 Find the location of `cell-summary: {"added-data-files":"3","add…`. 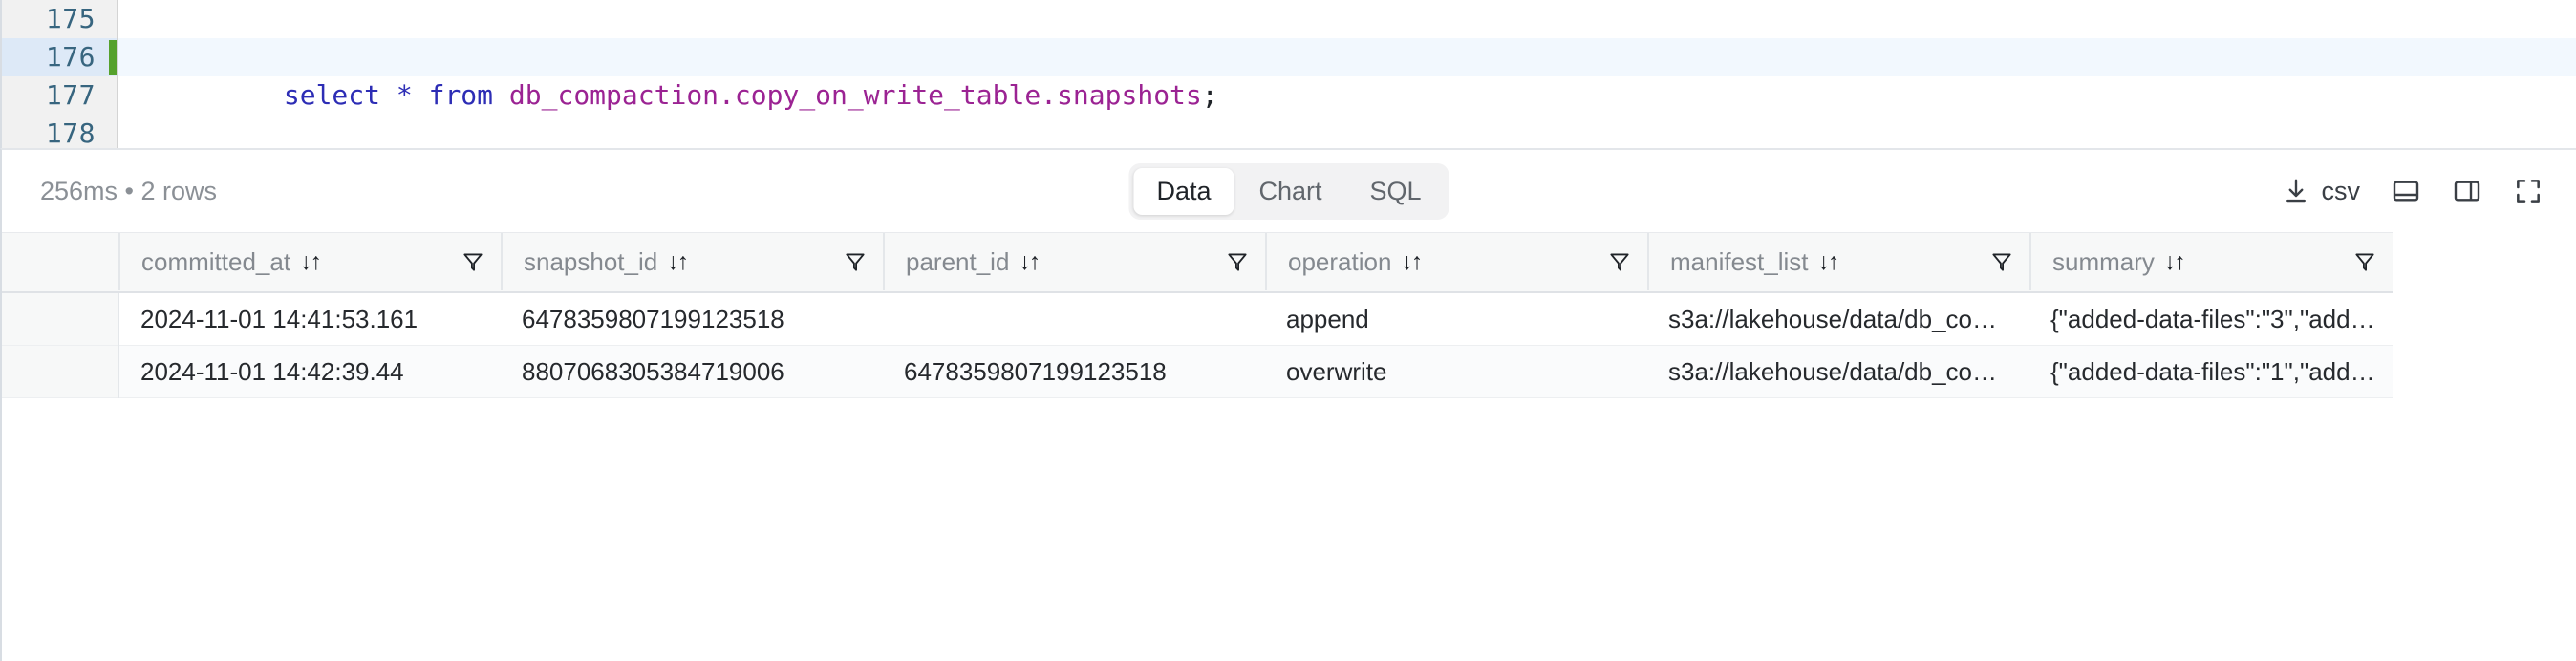

cell-summary: {"added-data-files":"3","add… is located at coordinates (2211, 318).